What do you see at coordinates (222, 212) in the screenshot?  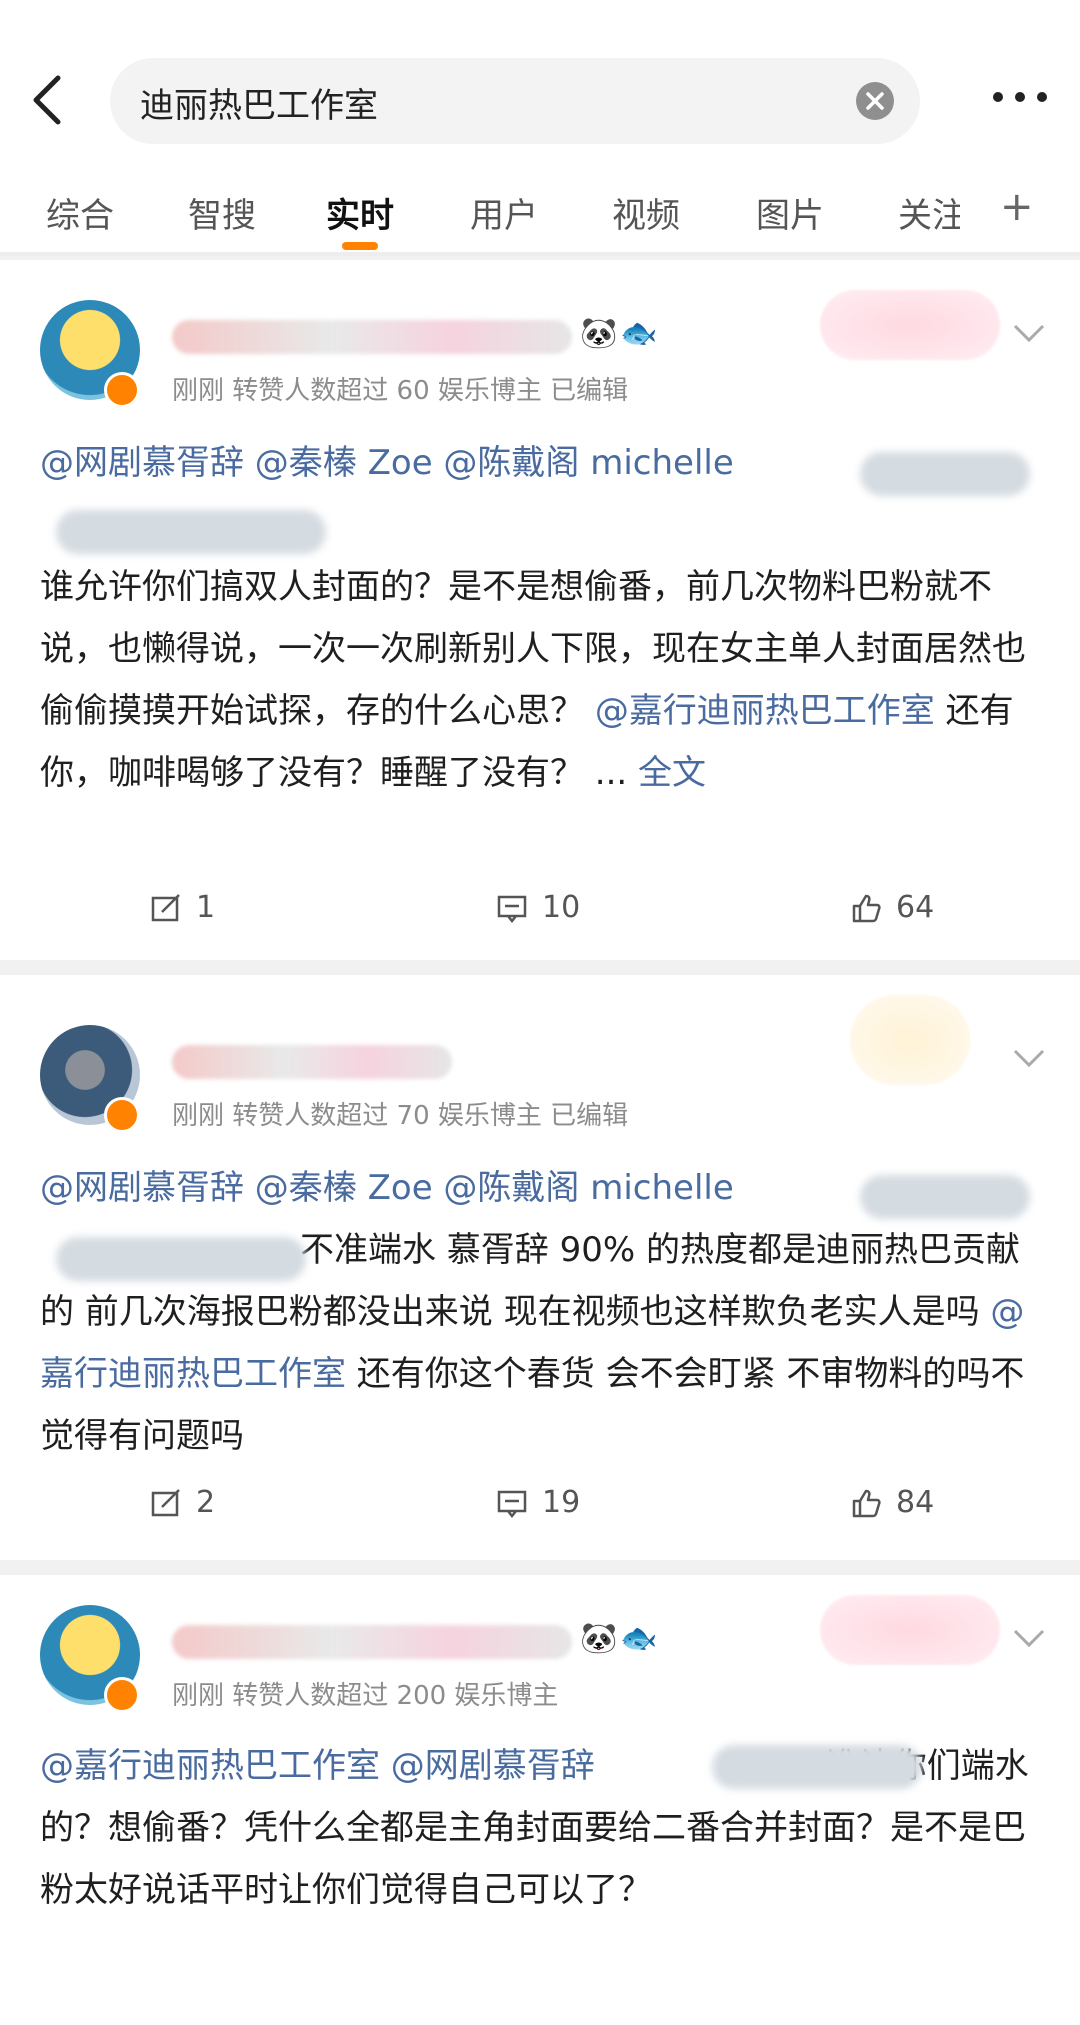 I see `tab-smart-search: 智搜` at bounding box center [222, 212].